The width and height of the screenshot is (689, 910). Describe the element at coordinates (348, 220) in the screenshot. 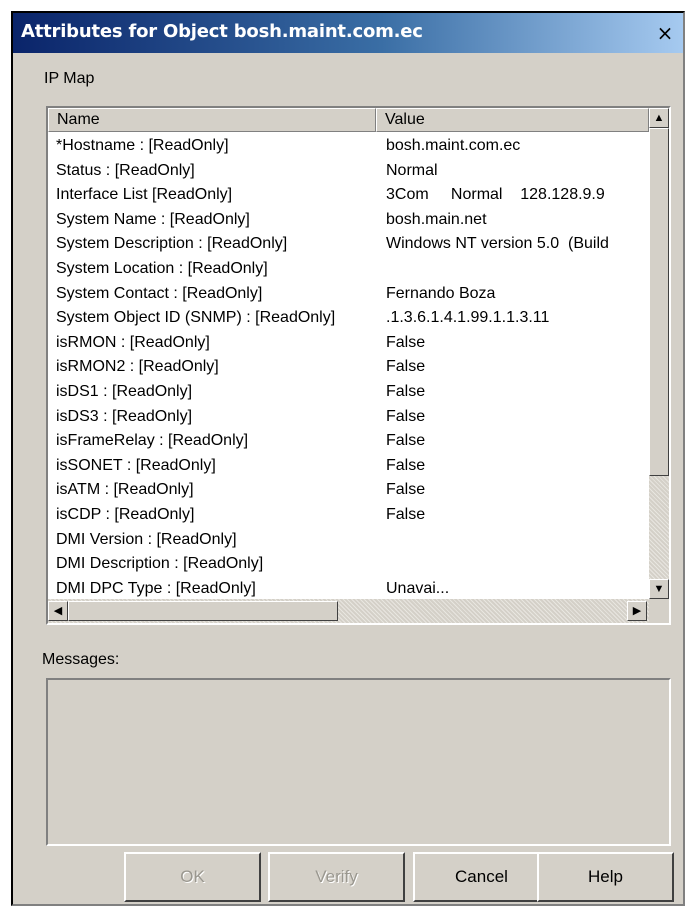

I see `table-row: System Name : [ReadOnly] bosh.main.net` at that location.